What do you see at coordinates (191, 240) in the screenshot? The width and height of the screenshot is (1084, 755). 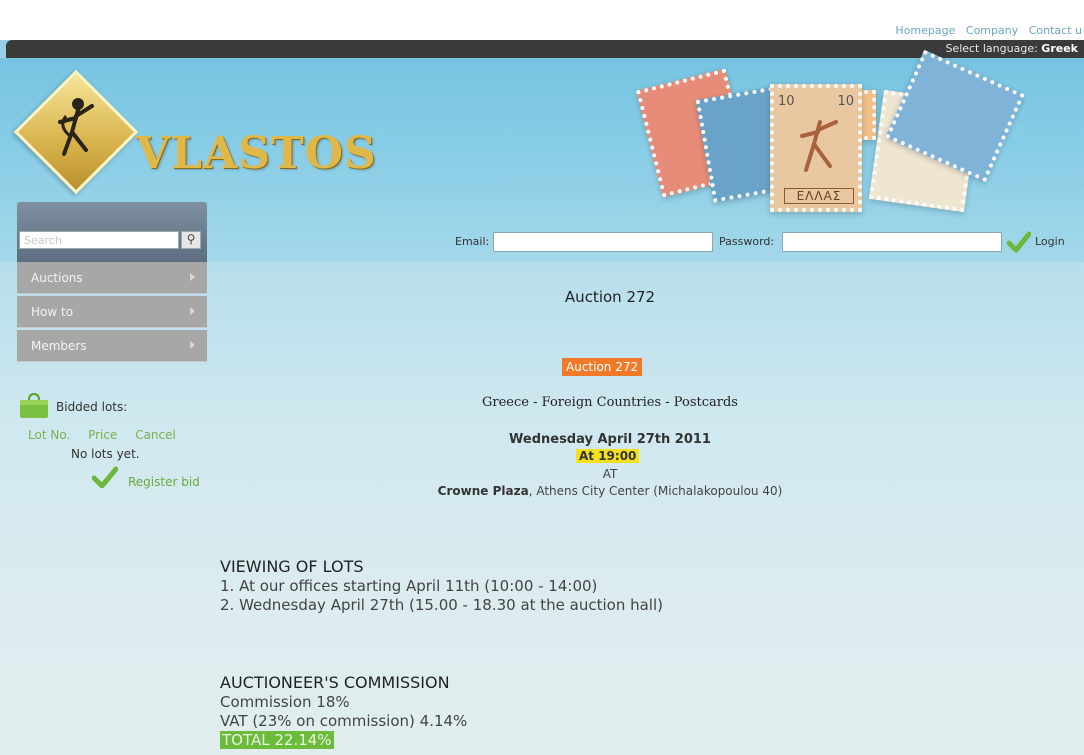 I see `search-icon: ⚲` at bounding box center [191, 240].